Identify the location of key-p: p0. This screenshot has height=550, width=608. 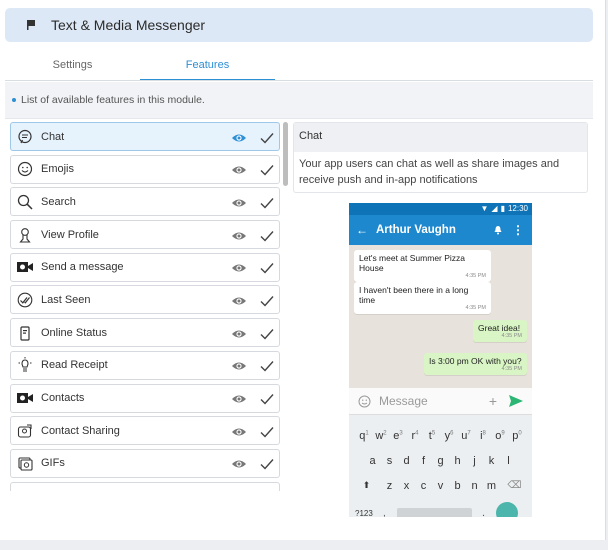
(517, 436).